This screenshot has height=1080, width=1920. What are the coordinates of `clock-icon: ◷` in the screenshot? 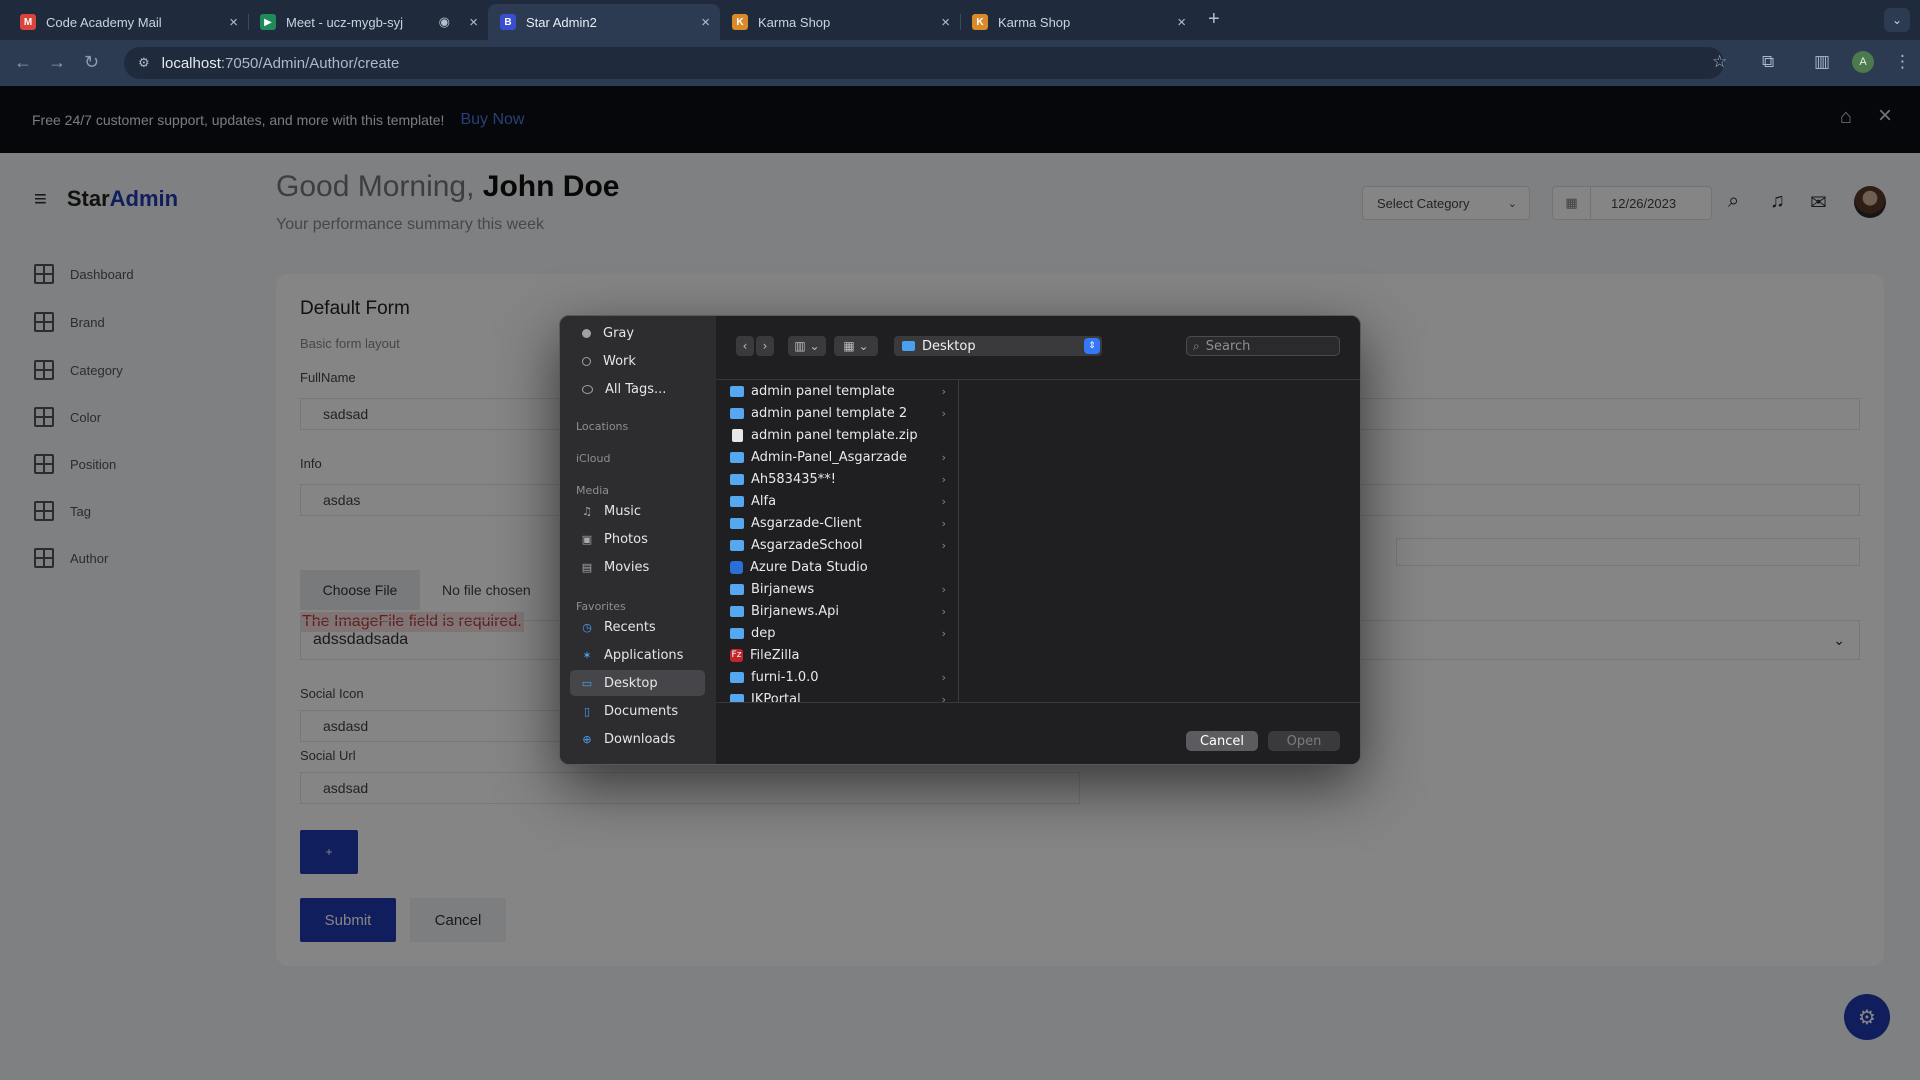 It's located at (587, 627).